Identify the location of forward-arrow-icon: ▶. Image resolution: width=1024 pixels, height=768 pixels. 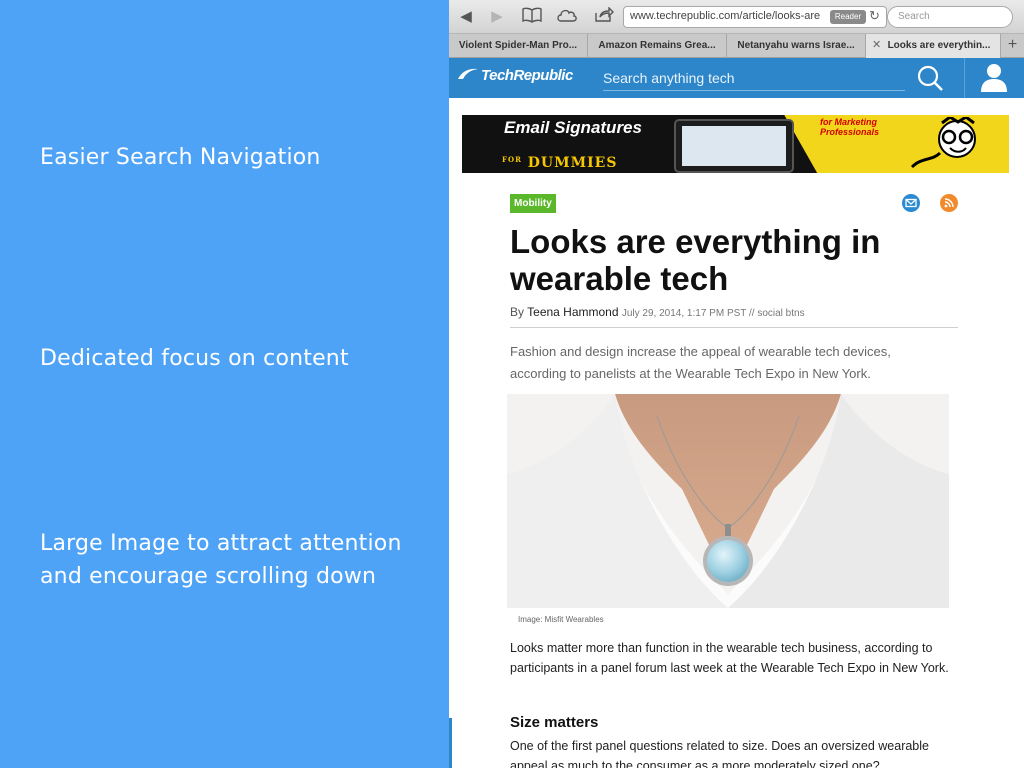
(497, 17).